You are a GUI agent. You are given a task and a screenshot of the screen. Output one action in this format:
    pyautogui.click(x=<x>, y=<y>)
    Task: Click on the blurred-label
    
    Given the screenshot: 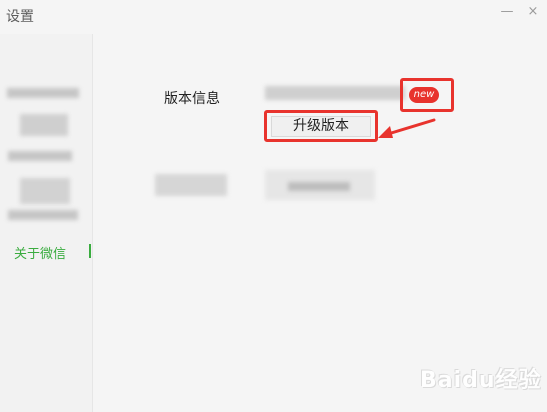 What is the action you would take?
    pyautogui.click(x=191, y=185)
    